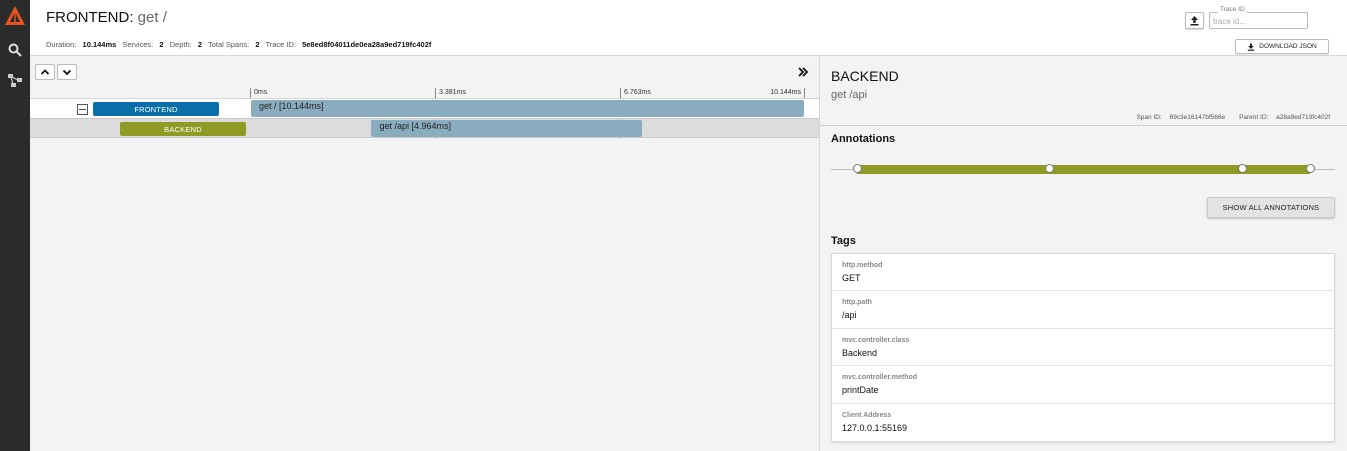 The height and width of the screenshot is (451, 1347). What do you see at coordinates (867, 415) in the screenshot?
I see `tag-key: Client Address` at bounding box center [867, 415].